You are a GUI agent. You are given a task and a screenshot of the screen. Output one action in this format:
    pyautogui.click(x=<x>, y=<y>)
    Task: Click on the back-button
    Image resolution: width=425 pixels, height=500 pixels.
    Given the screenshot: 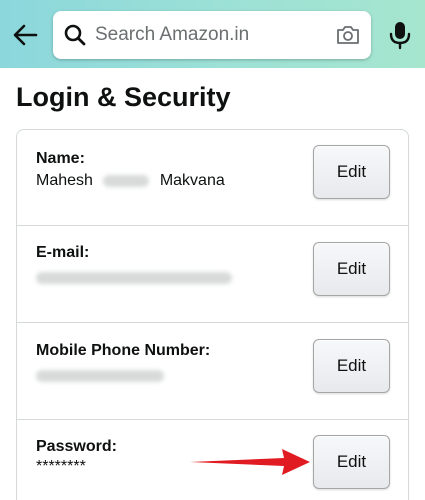 What is the action you would take?
    pyautogui.click(x=25, y=35)
    